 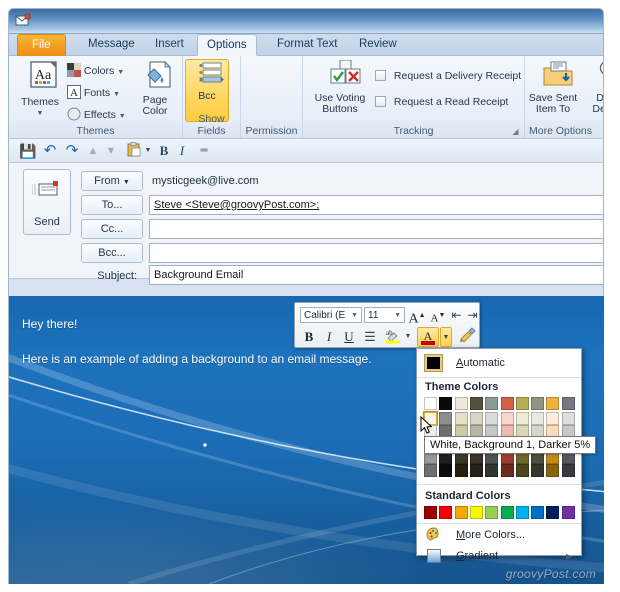 What do you see at coordinates (95, 71) in the screenshot?
I see `theme-colors-item: Colors ▼` at bounding box center [95, 71].